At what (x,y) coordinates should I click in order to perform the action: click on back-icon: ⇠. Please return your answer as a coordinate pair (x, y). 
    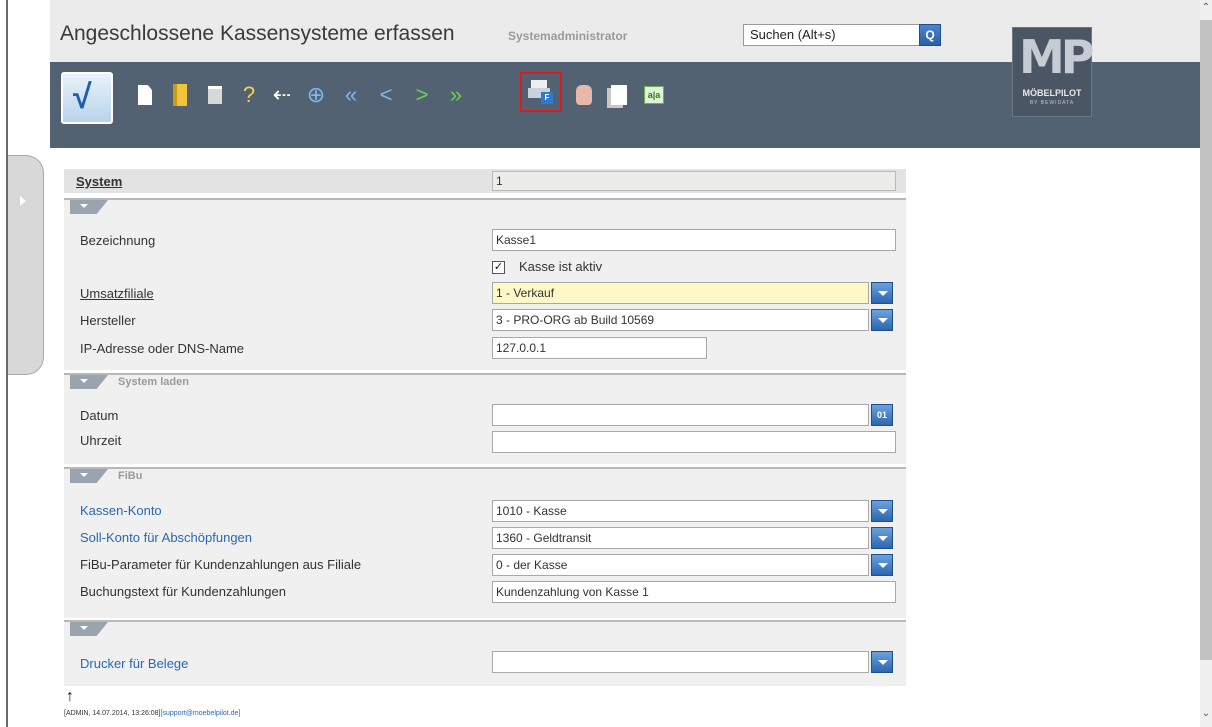
    Looking at the image, I should click on (282, 95).